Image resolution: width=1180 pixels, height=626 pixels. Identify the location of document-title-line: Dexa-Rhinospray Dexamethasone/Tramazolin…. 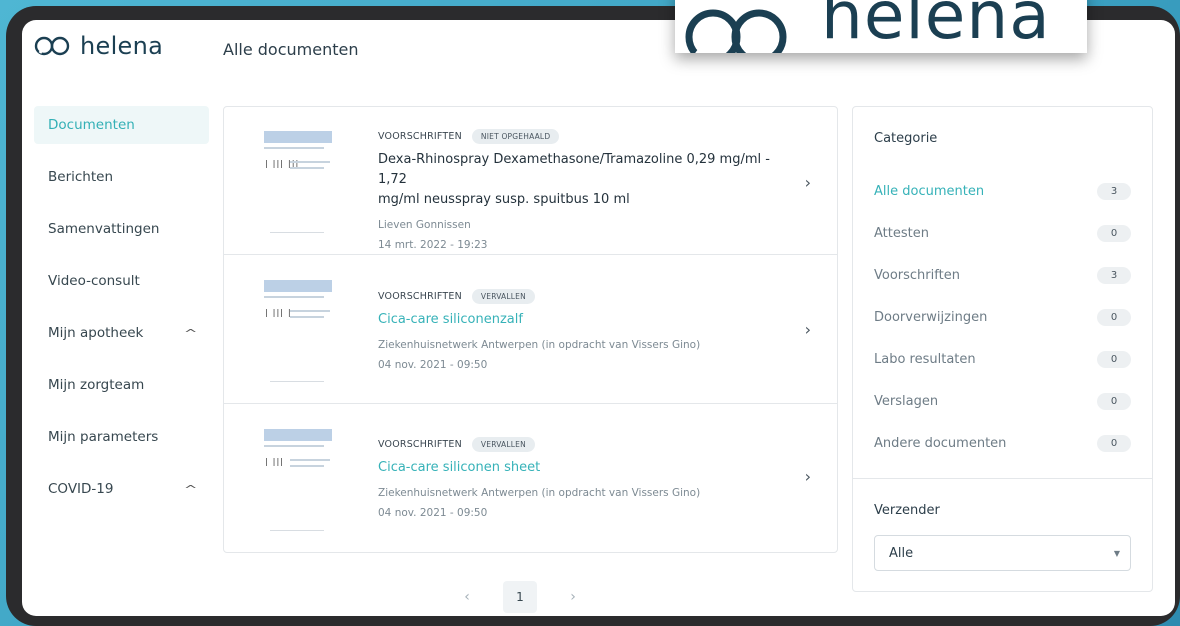
(574, 169).